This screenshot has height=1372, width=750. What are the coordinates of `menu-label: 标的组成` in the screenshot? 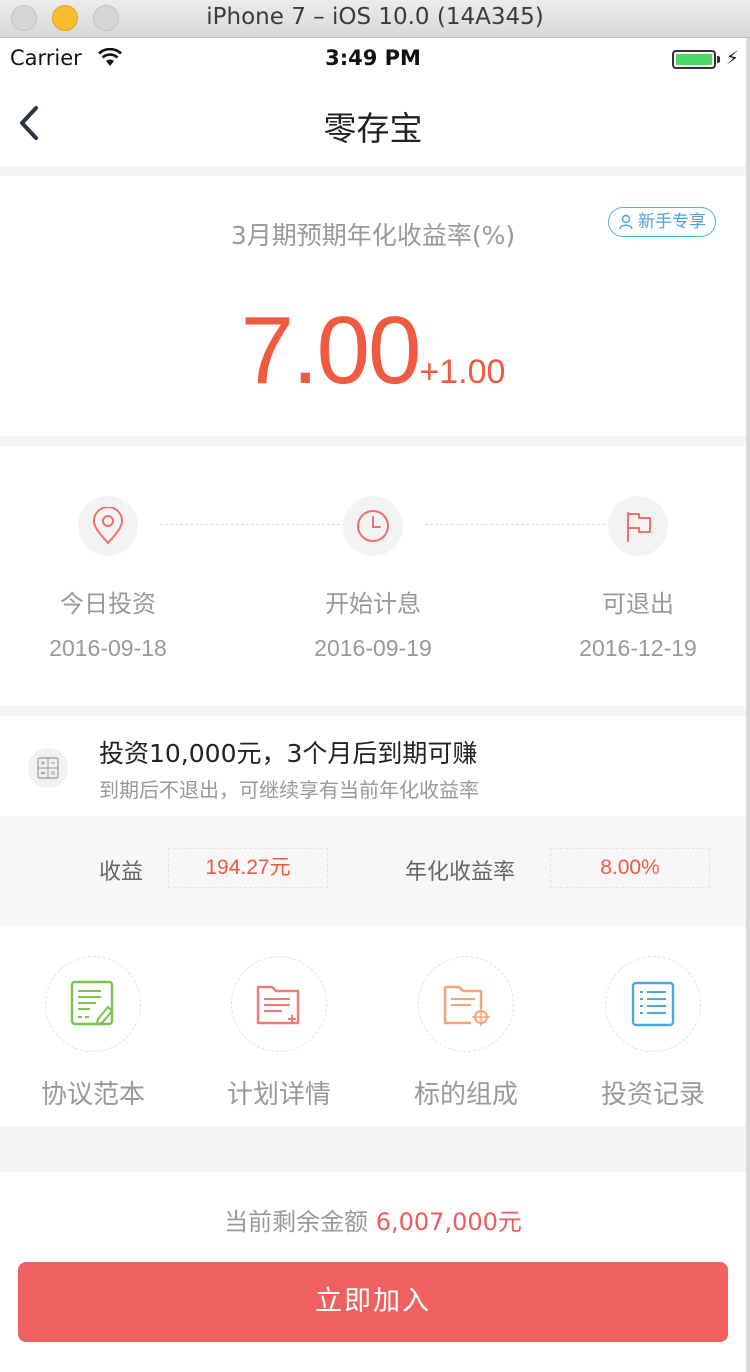 It's located at (465, 1095).